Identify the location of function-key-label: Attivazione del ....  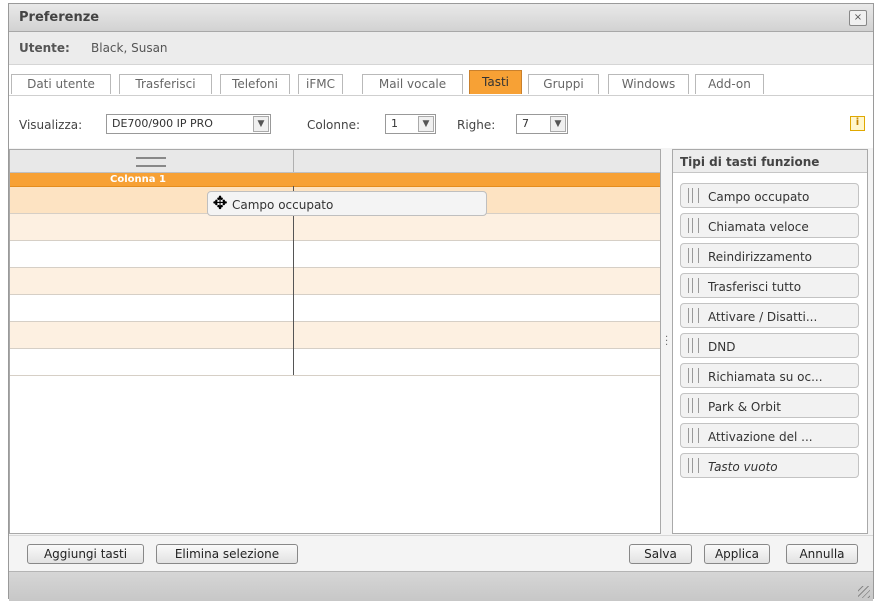
(760, 437).